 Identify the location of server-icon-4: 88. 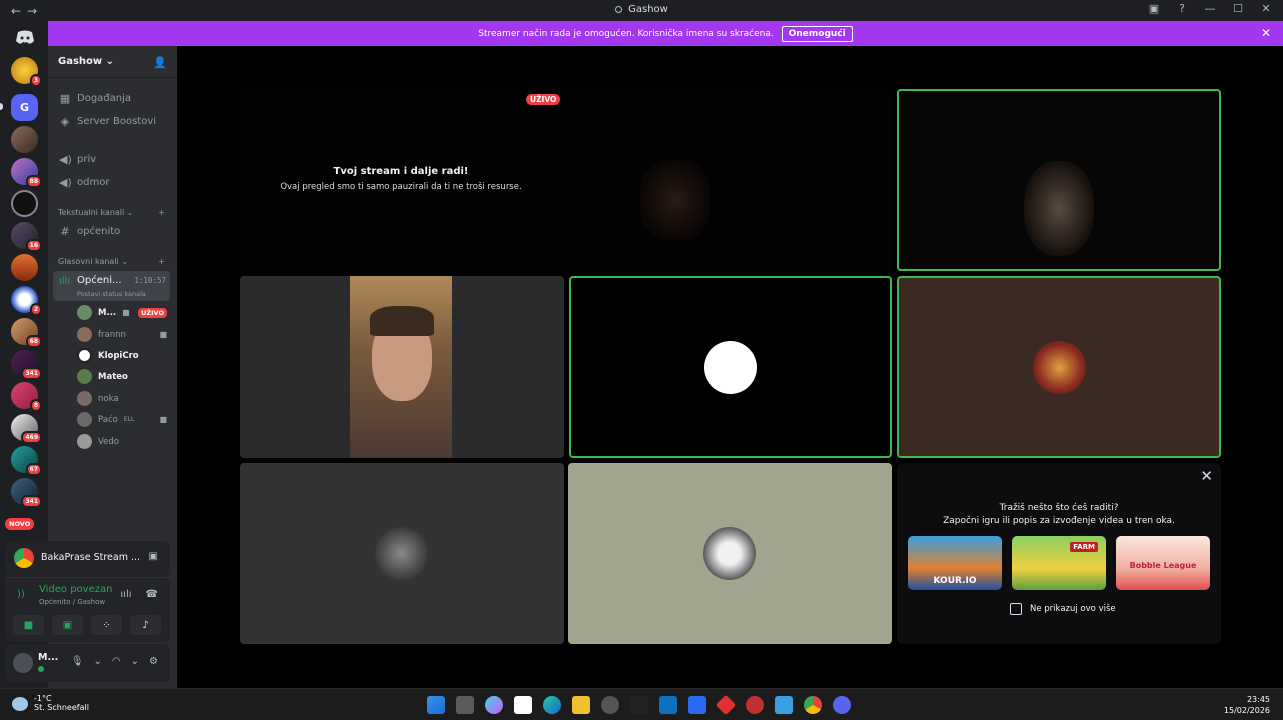
(26, 173).